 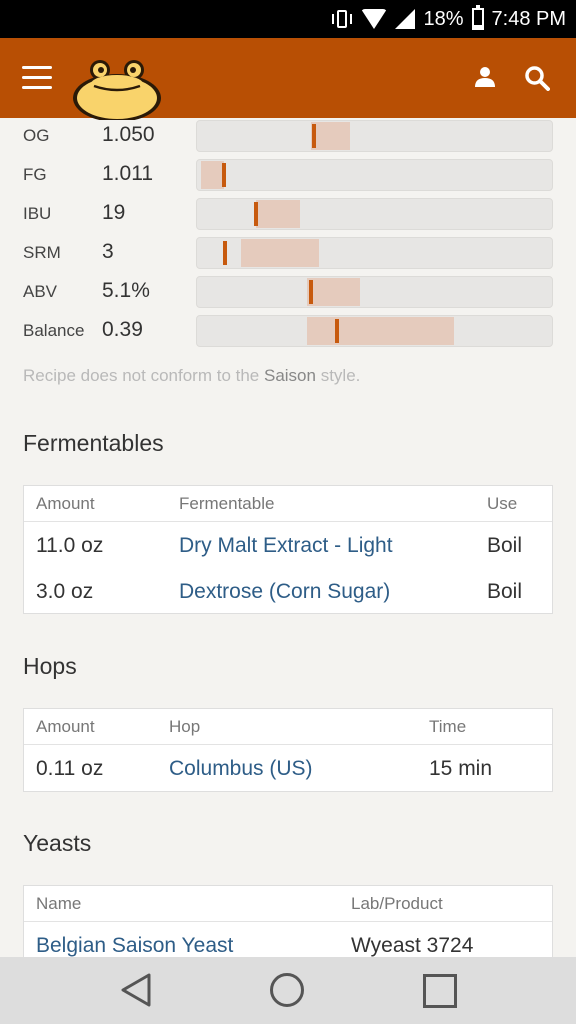 I want to click on stat-value: 1.011, so click(x=127, y=173).